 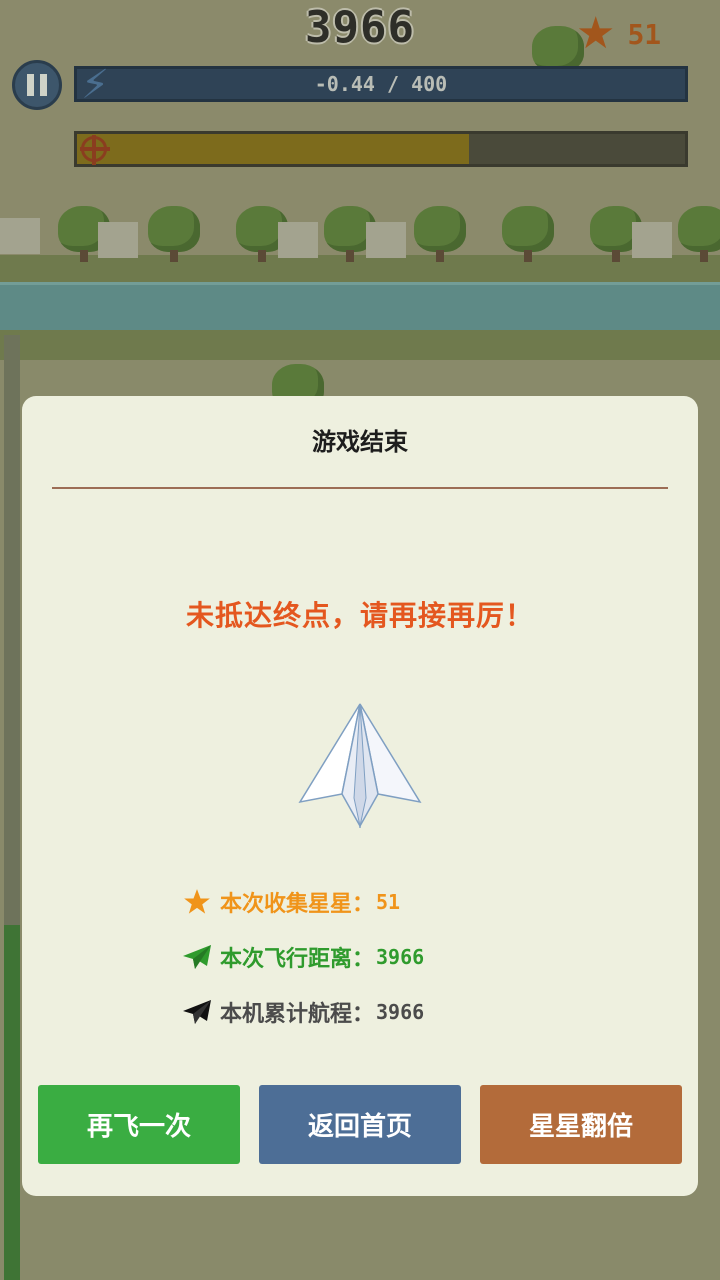 I want to click on stat-label: 本机累计航程：, so click(x=297, y=1014).